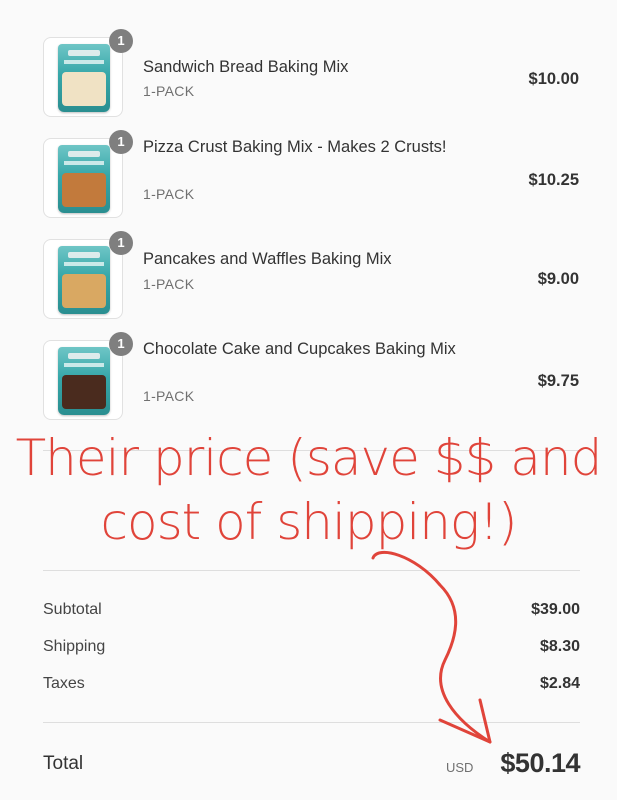 This screenshot has width=617, height=800. What do you see at coordinates (431, 647) in the screenshot?
I see `arrow-annotation` at bounding box center [431, 647].